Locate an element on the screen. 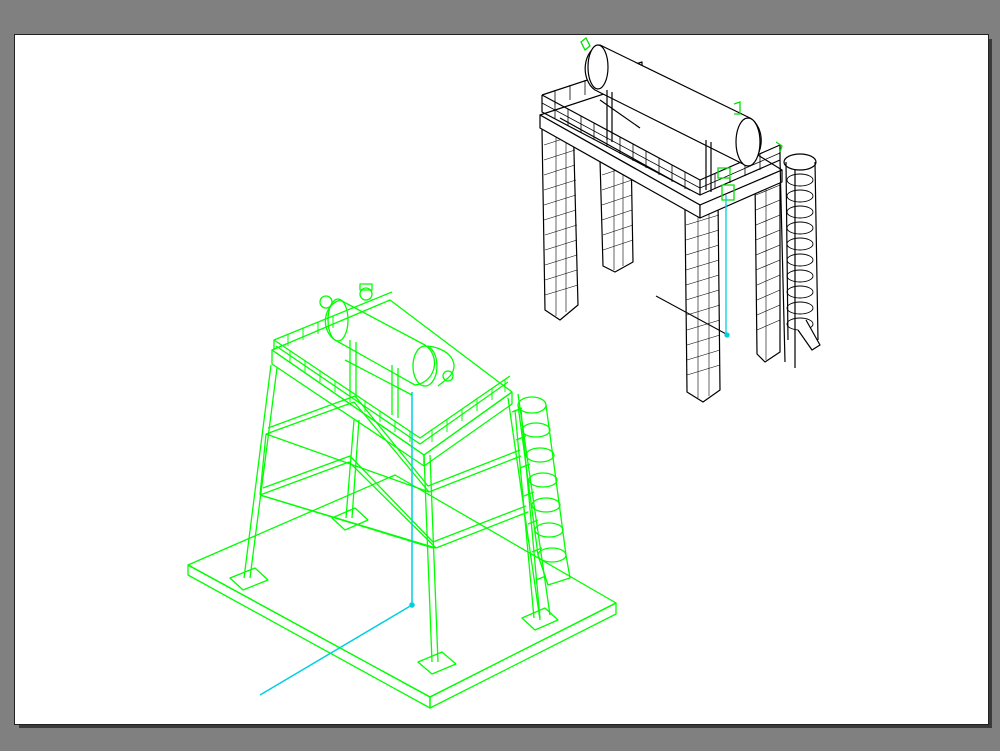 The height and width of the screenshot is (751, 1000). rendered-structure is located at coordinates (680, 223).